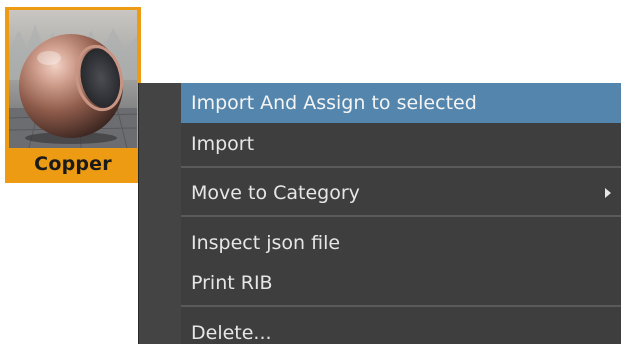 Image resolution: width=621 pixels, height=344 pixels. I want to click on menu-item-label: Move to Category, so click(275, 193).